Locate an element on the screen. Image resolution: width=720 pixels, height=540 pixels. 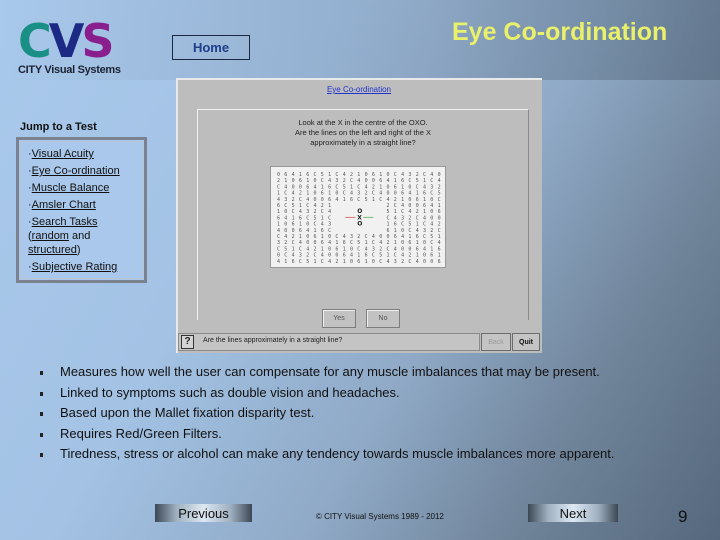
screenshot-title-link: Eye Co-ordination is located at coordinates (359, 89).